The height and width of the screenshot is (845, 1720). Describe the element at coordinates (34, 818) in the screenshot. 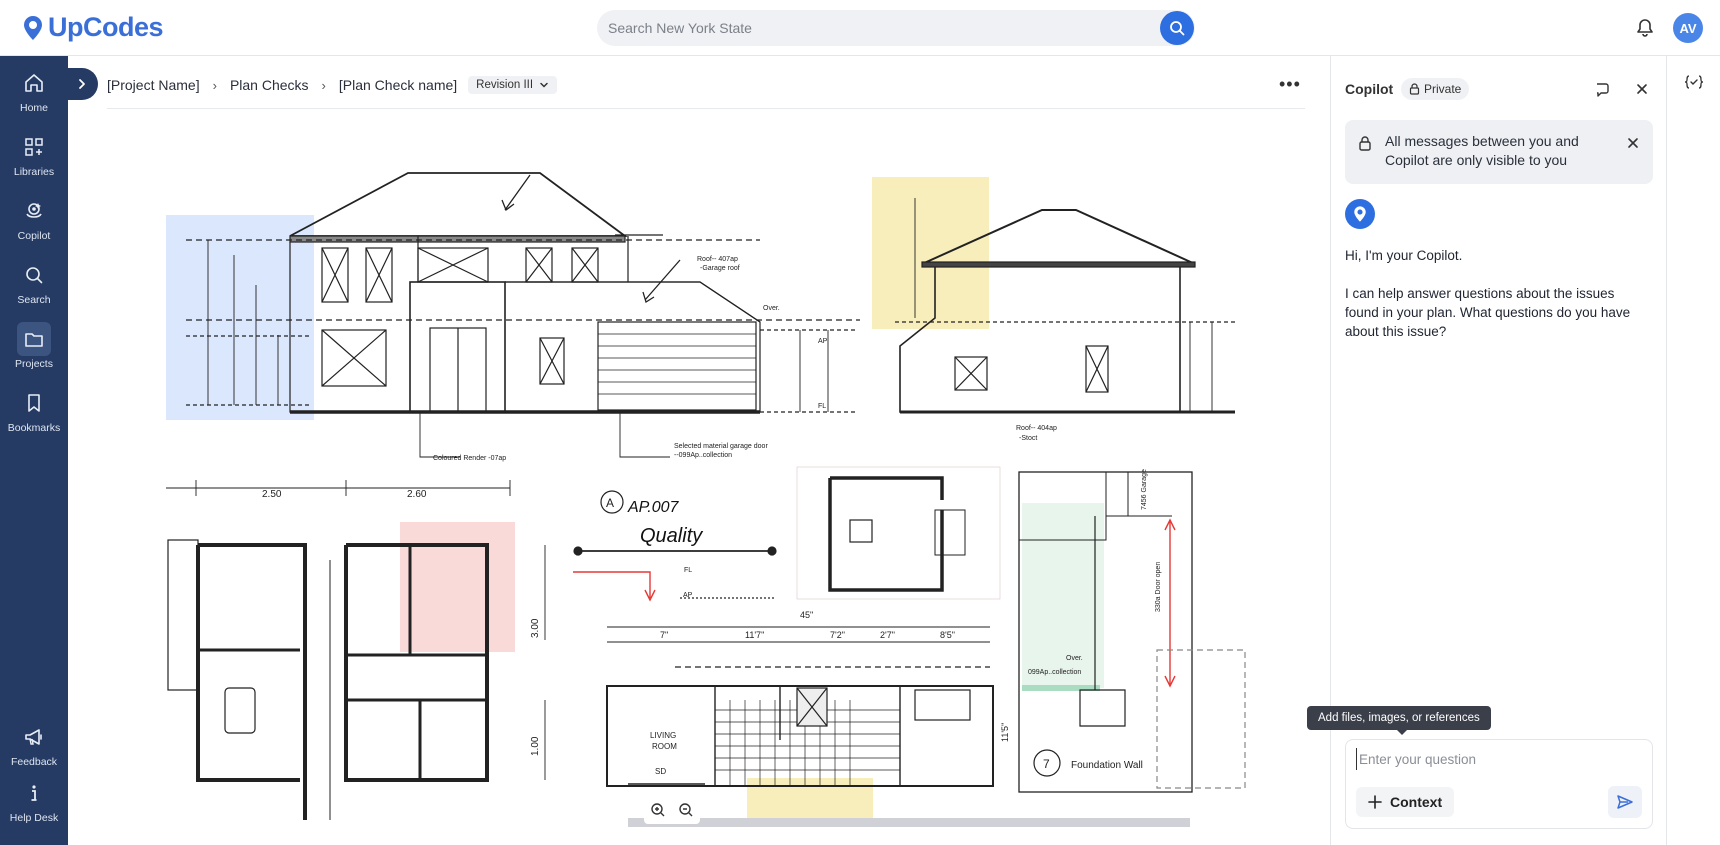

I see `sidebar-item-label: Help Desk` at that location.